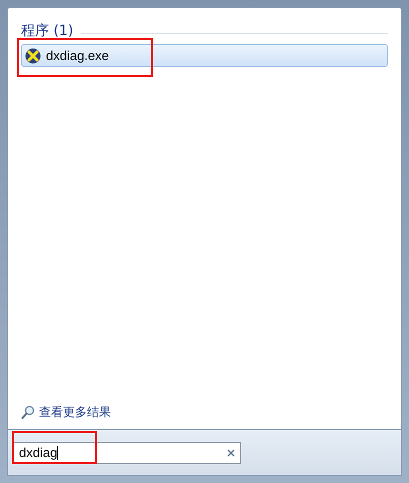 The image size is (409, 483). I want to click on search-icon, so click(28, 412).